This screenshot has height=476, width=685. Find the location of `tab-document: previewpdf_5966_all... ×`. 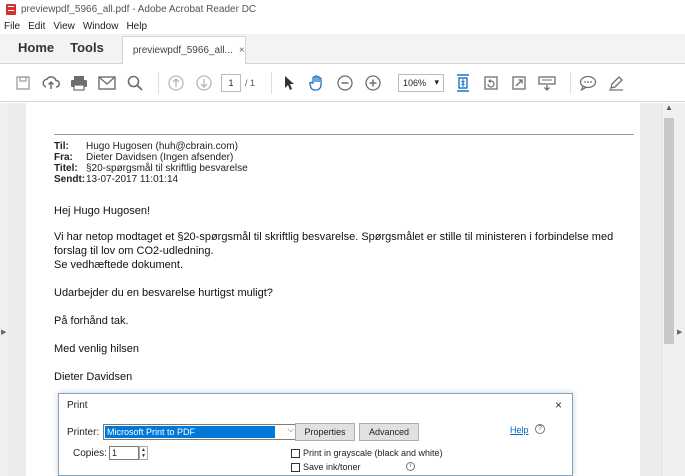

tab-document: previewpdf_5966_all... × is located at coordinates (183, 50).